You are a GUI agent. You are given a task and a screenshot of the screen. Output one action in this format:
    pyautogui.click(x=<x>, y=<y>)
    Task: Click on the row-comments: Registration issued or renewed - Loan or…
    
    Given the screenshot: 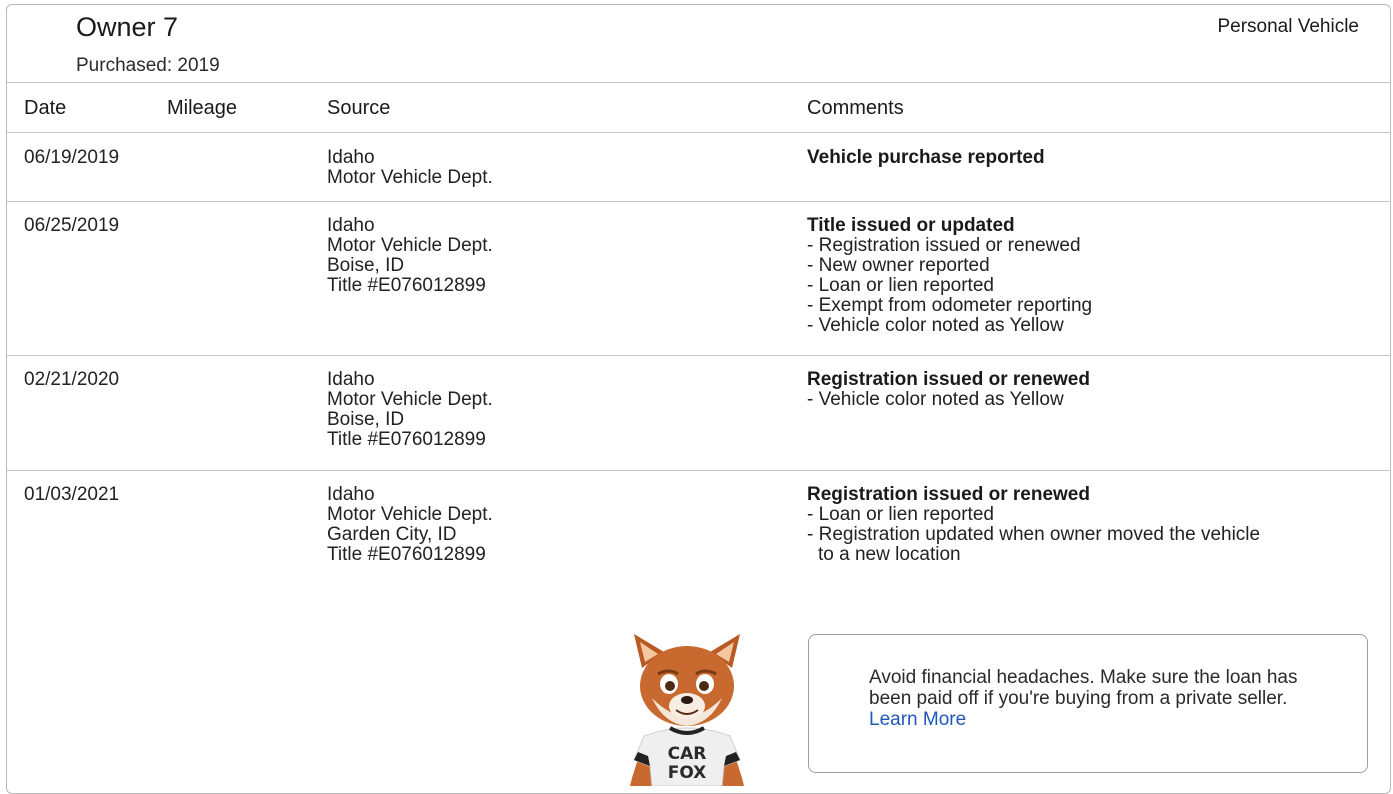 What is the action you would take?
    pyautogui.click(x=1092, y=525)
    